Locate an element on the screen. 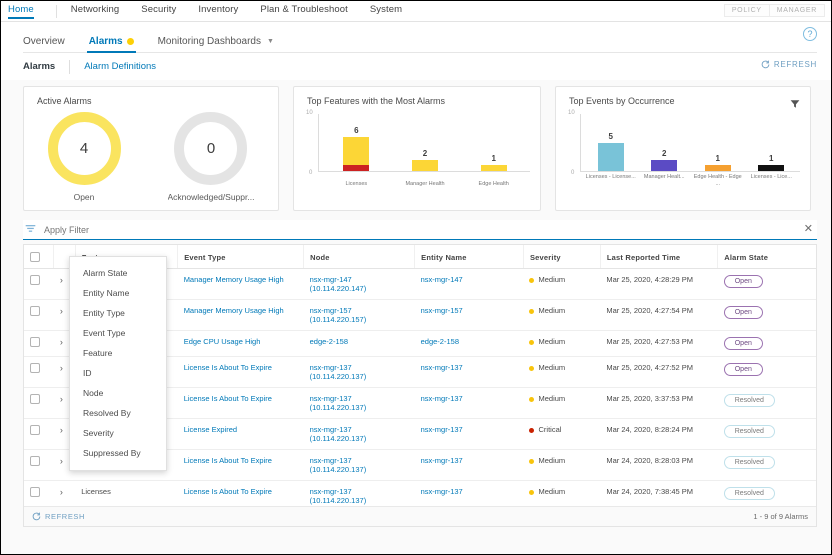  nav-item-networking: Networking is located at coordinates (95, 11).